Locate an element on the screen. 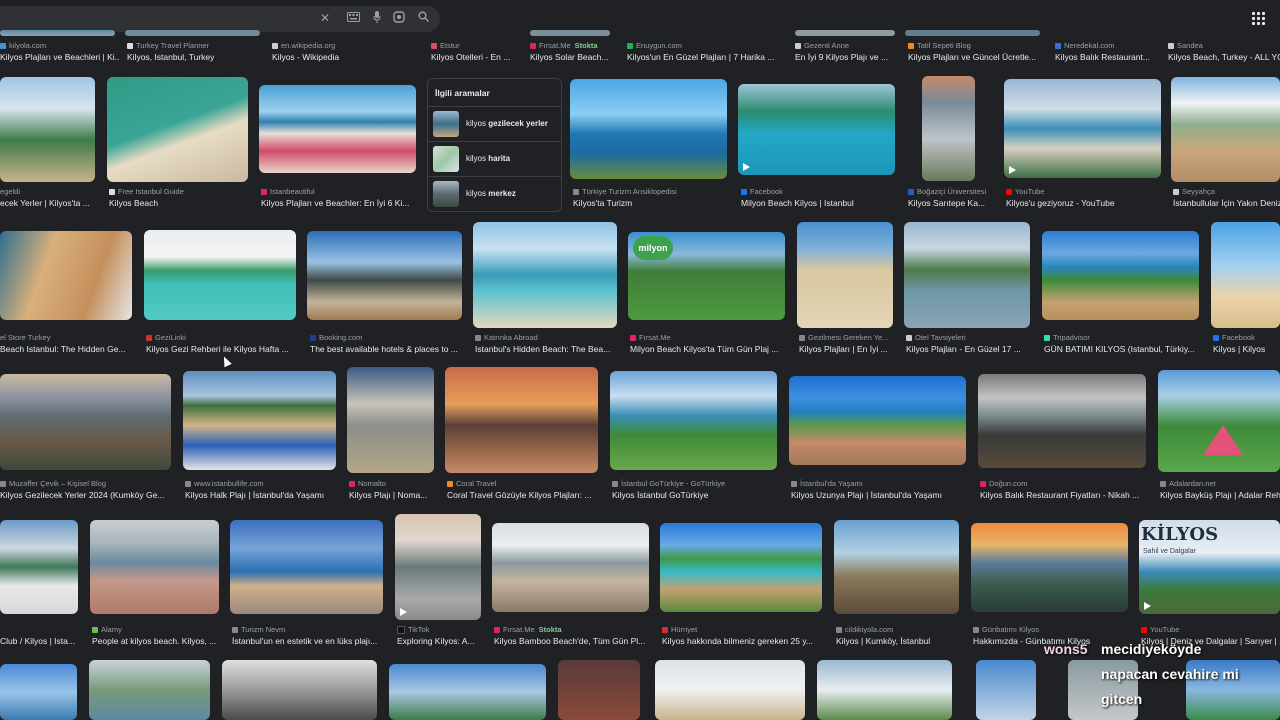 Image resolution: width=1280 pixels, height=720 pixels. mic-icon is located at coordinates (377, 18).